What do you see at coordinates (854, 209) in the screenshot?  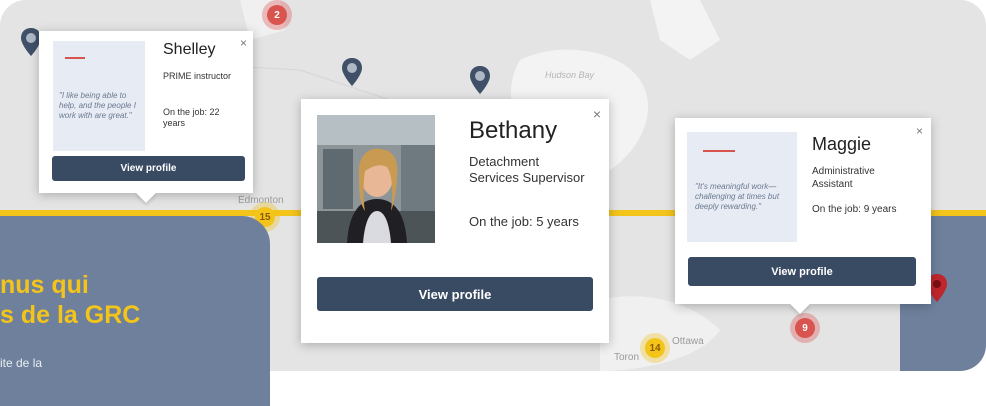 I see `profile-tenure: On the job: 9 years` at bounding box center [854, 209].